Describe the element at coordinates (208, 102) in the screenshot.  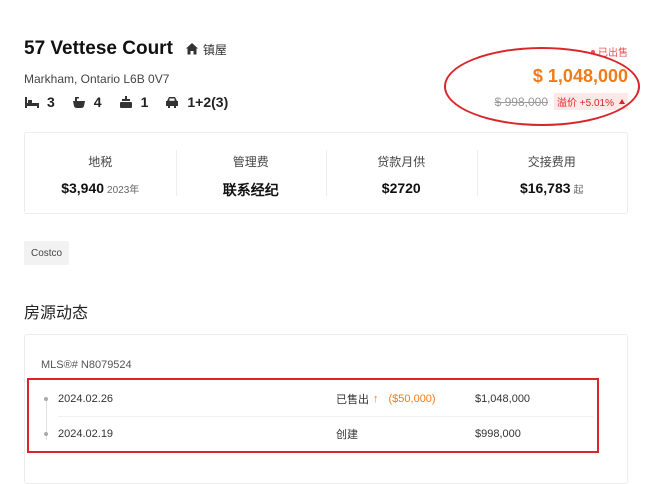
I see `parking-count: 1+2(3)` at that location.